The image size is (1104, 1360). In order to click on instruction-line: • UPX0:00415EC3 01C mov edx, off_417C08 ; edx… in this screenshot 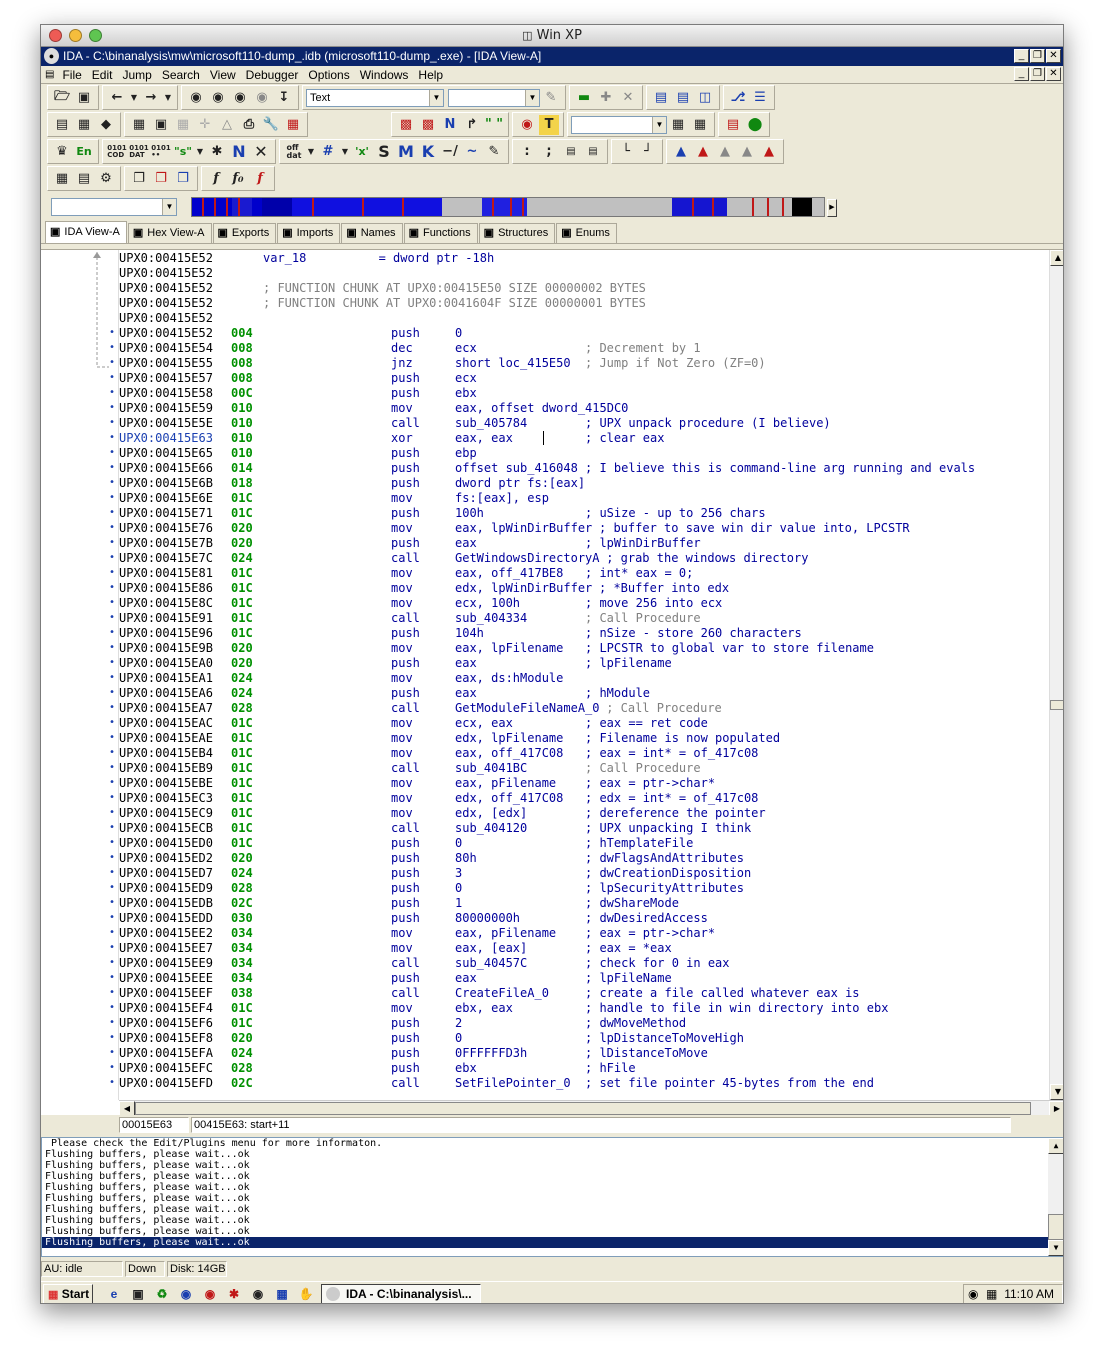, I will do `click(579, 798)`.